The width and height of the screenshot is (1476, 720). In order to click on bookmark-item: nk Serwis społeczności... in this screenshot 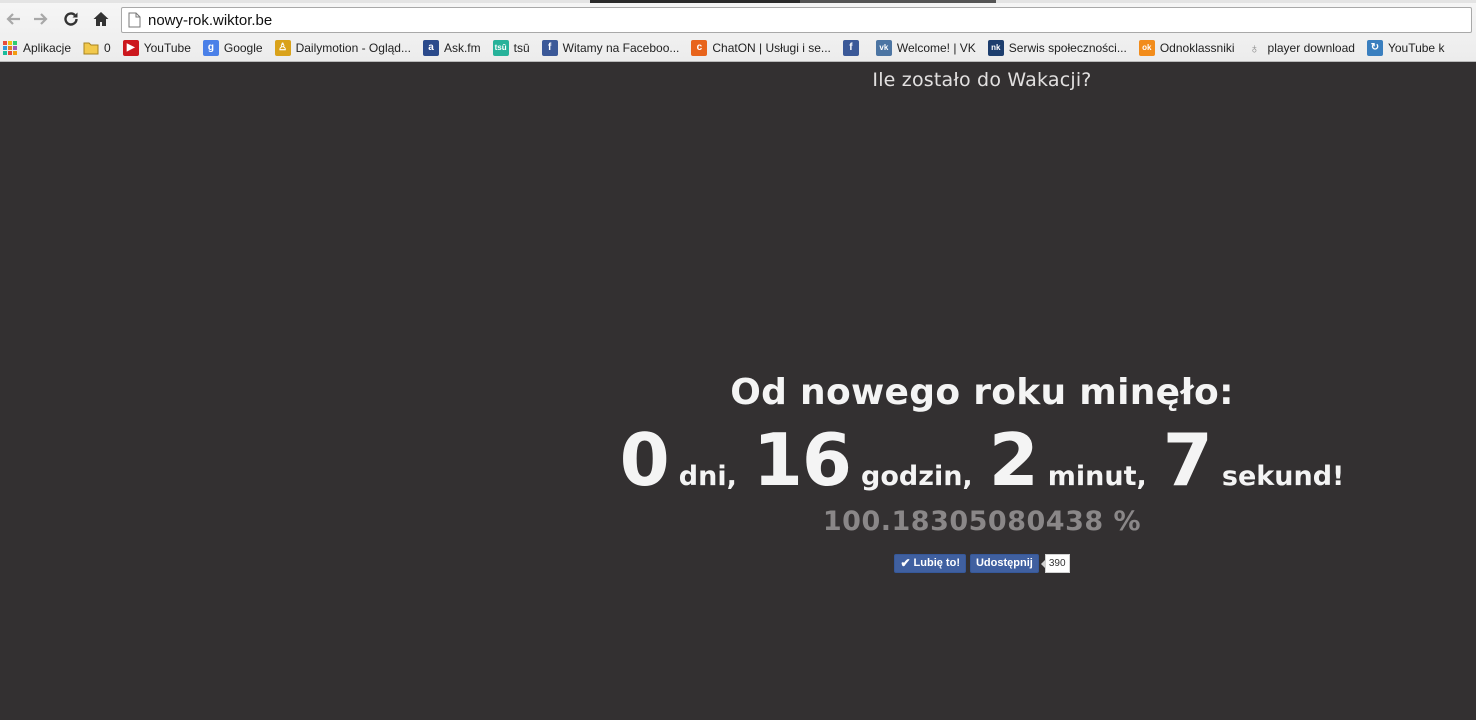, I will do `click(1057, 48)`.